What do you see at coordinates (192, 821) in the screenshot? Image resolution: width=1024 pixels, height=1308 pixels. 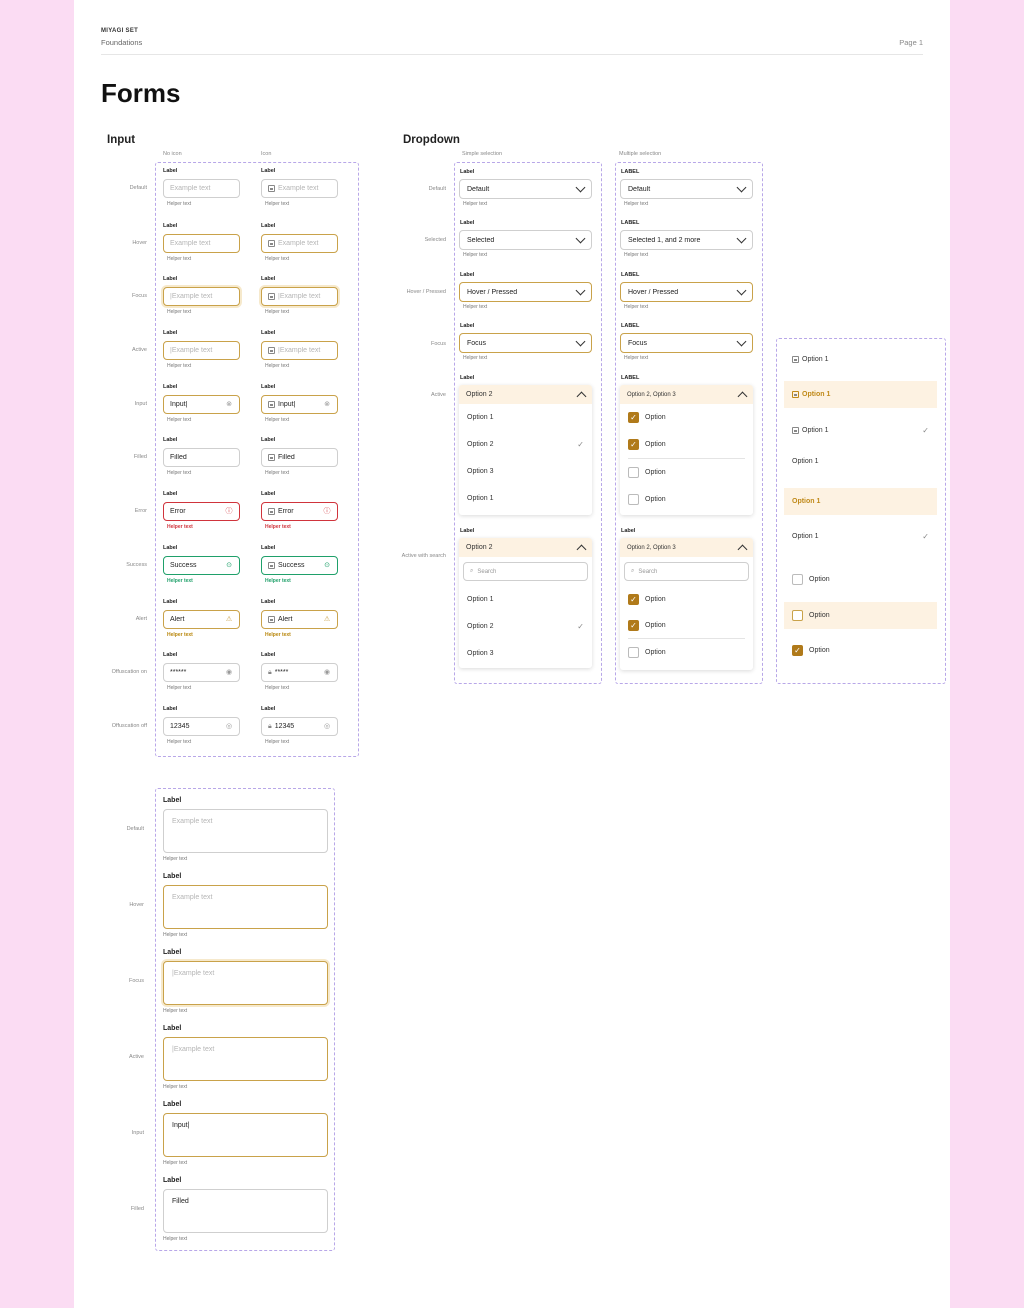 I see `textarea-value: Example text` at bounding box center [192, 821].